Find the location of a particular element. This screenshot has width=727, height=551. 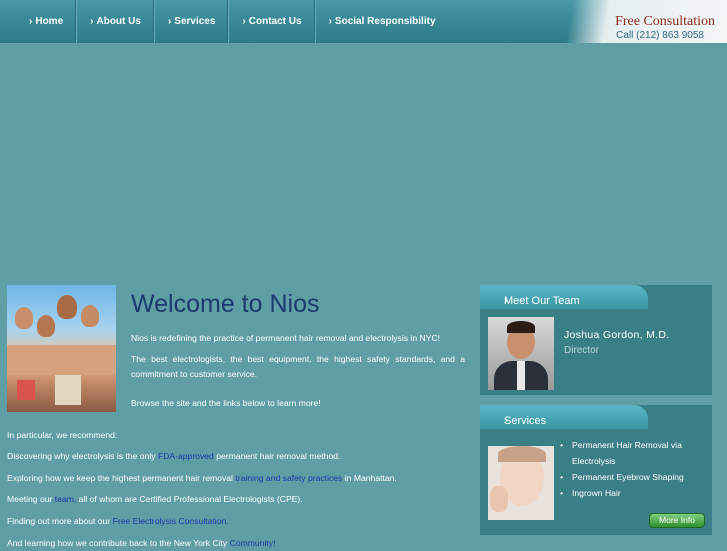

fda-approved-link: FDA-approved is located at coordinates (186, 456).